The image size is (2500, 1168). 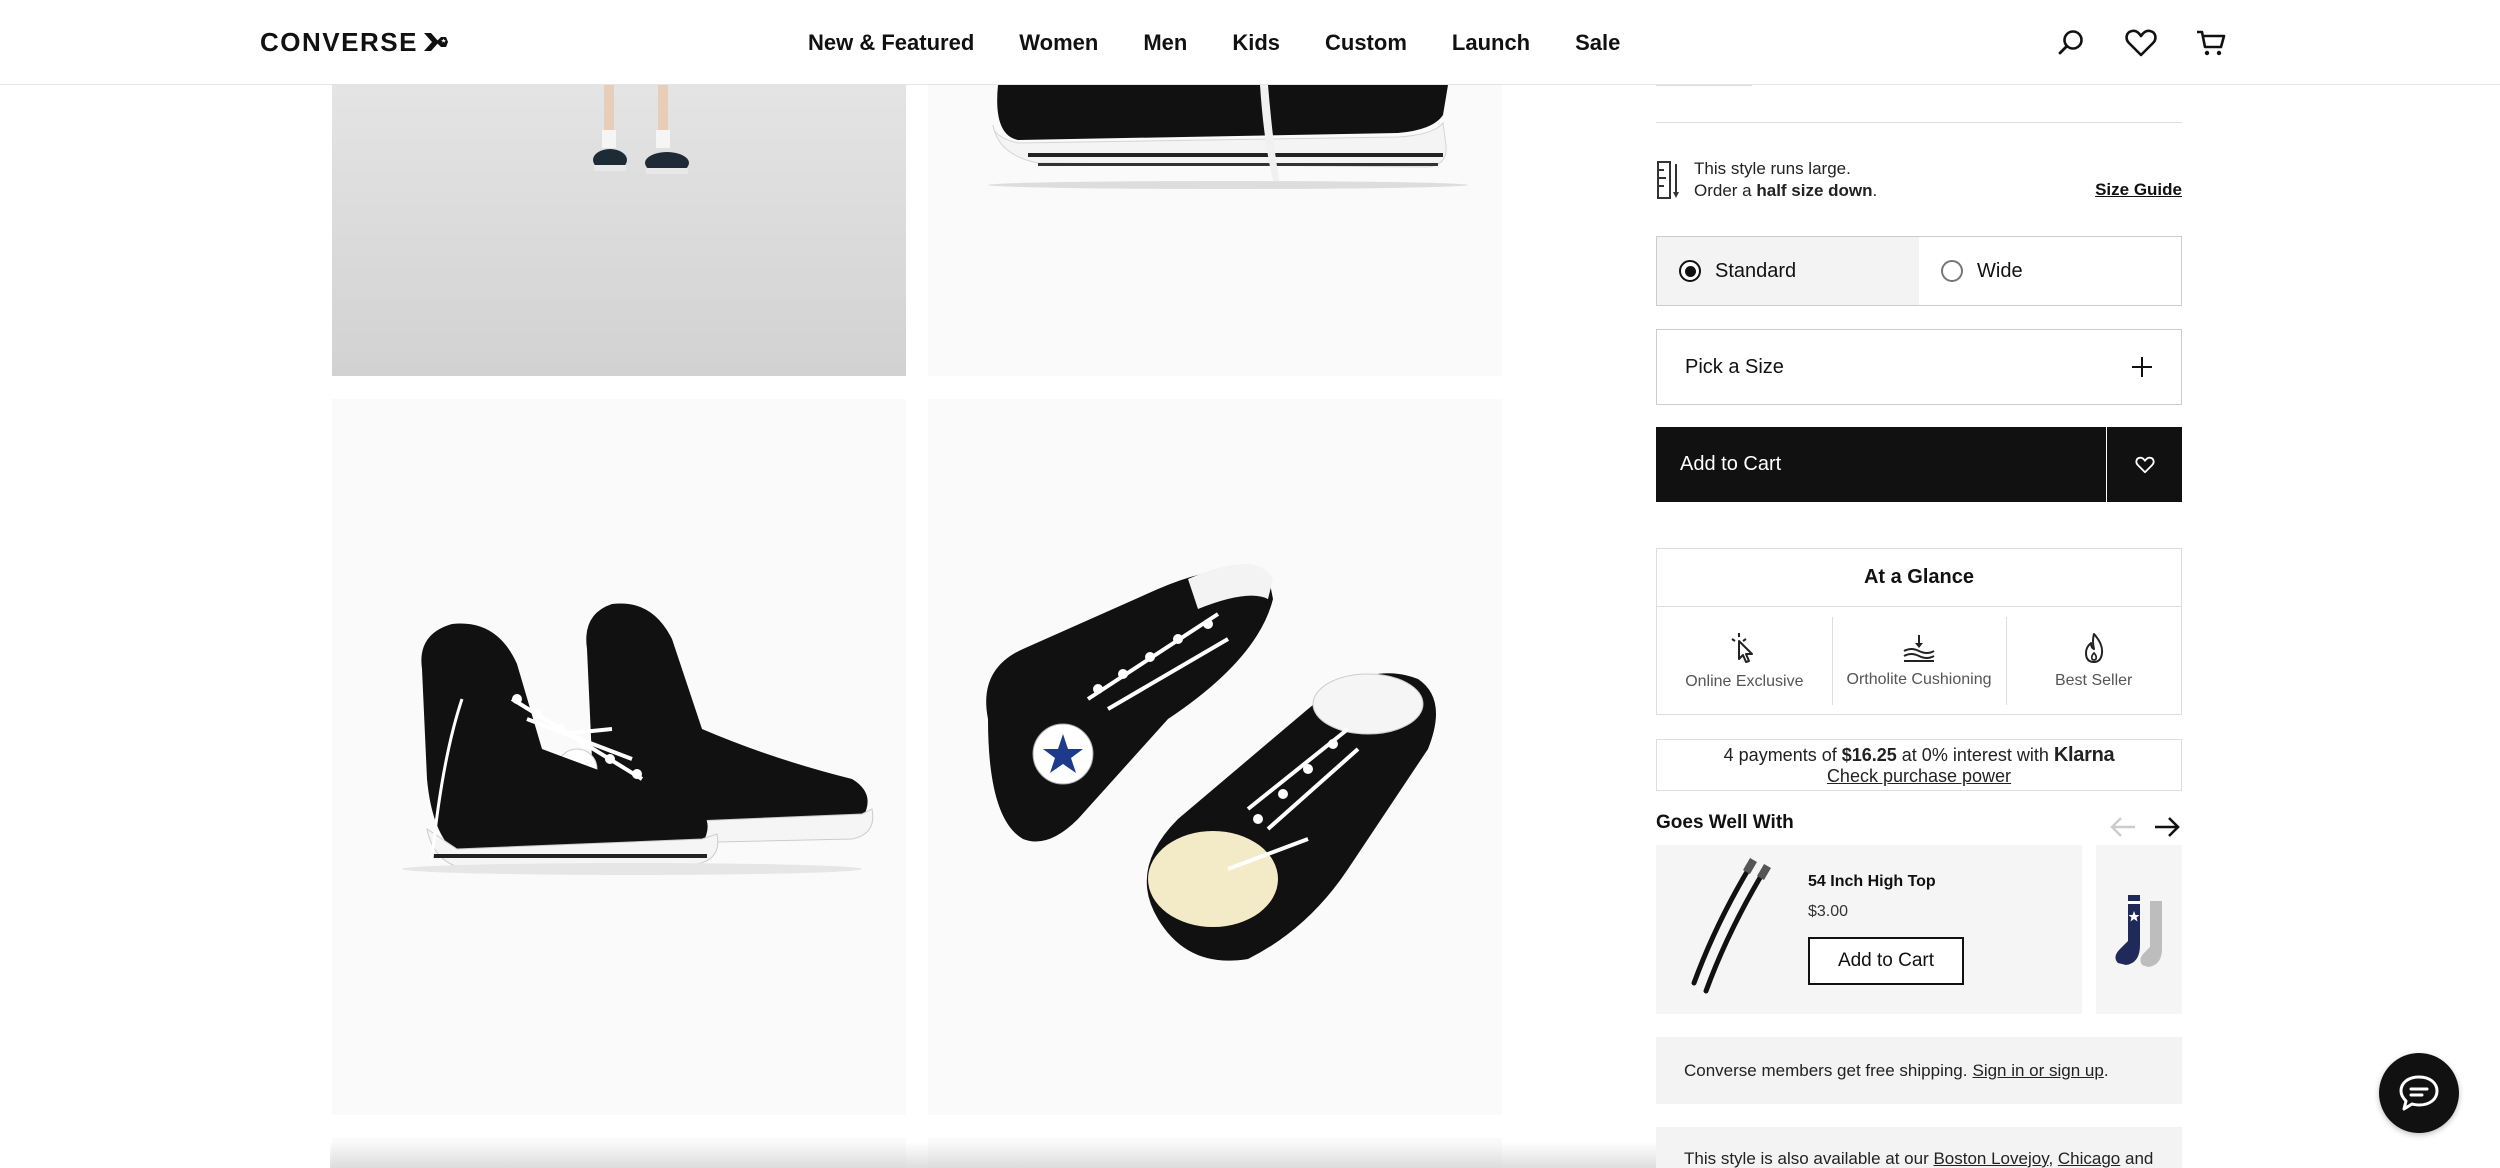 I want to click on recommendation-name: 54 Inch High Top, so click(x=1872, y=882).